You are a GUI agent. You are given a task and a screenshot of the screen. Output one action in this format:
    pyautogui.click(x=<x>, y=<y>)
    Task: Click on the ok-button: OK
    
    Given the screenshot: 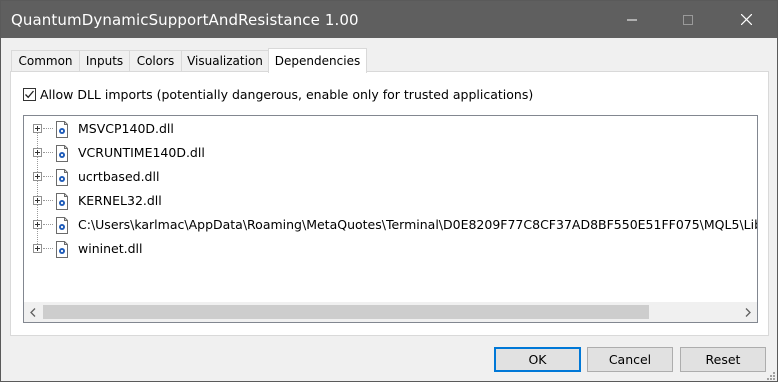 What is the action you would take?
    pyautogui.click(x=537, y=359)
    